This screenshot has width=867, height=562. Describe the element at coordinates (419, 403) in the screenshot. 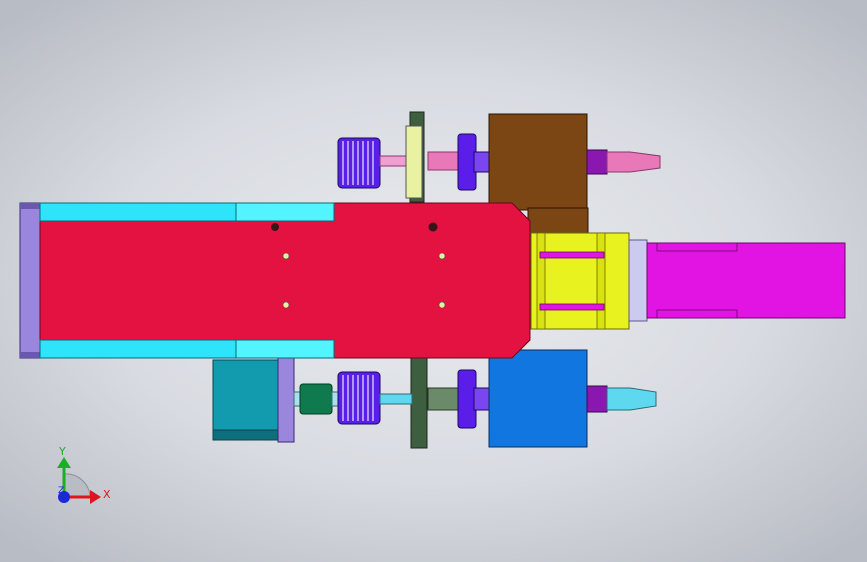

I see `bottom-belt-strip` at that location.